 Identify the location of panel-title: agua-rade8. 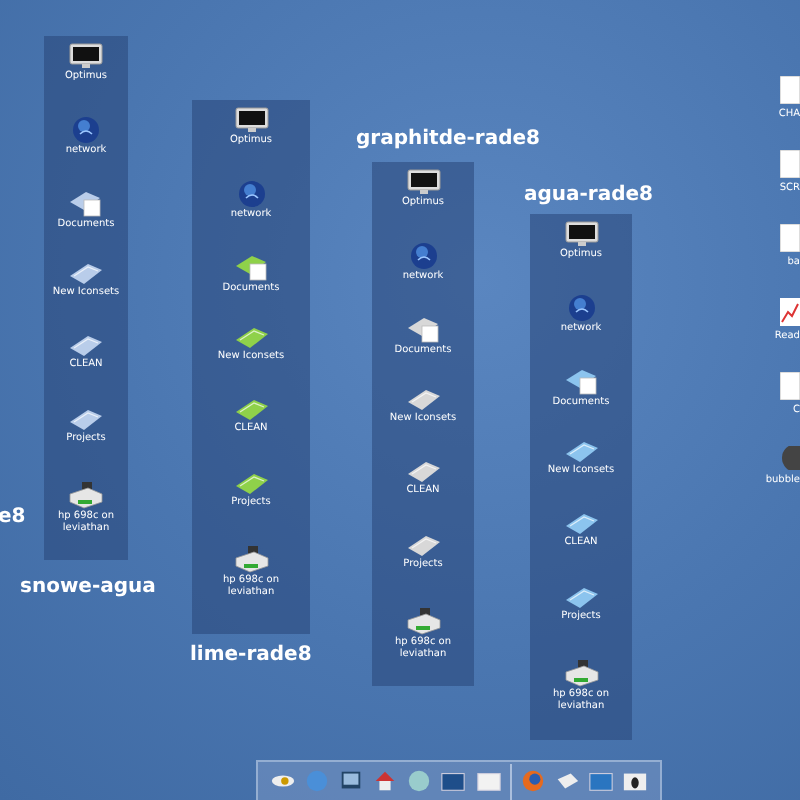
(589, 195).